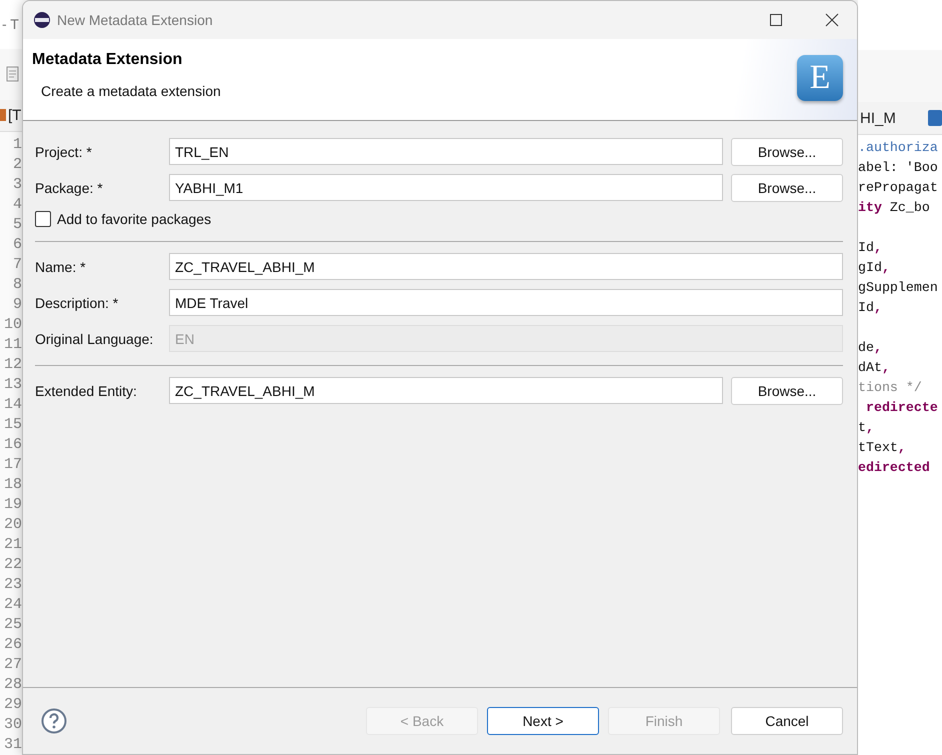  What do you see at coordinates (17, 304) in the screenshot?
I see `line-number: 9` at bounding box center [17, 304].